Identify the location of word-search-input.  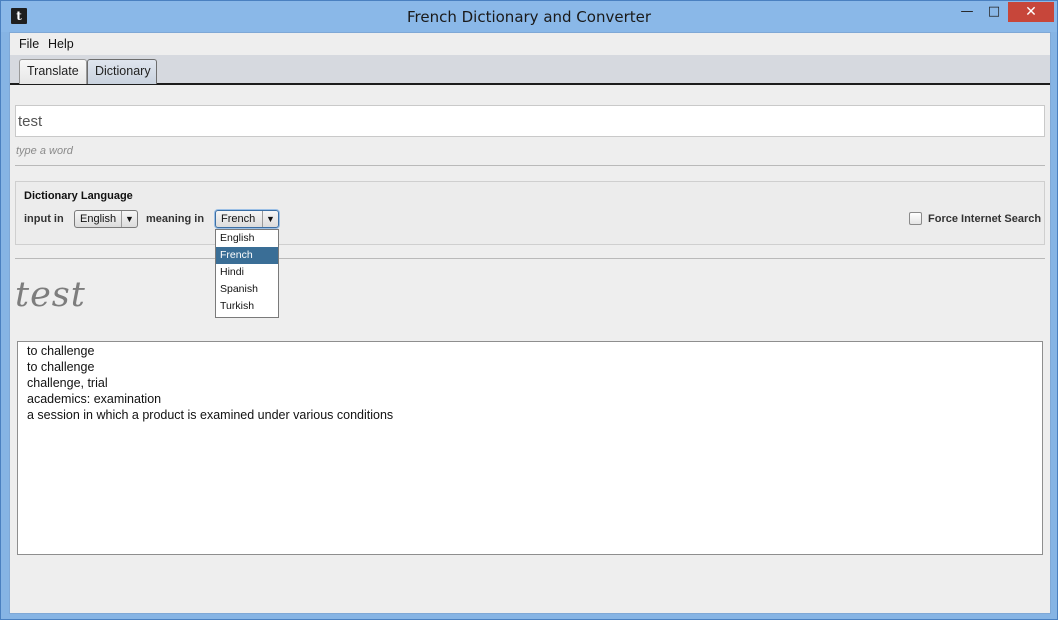
(530, 121).